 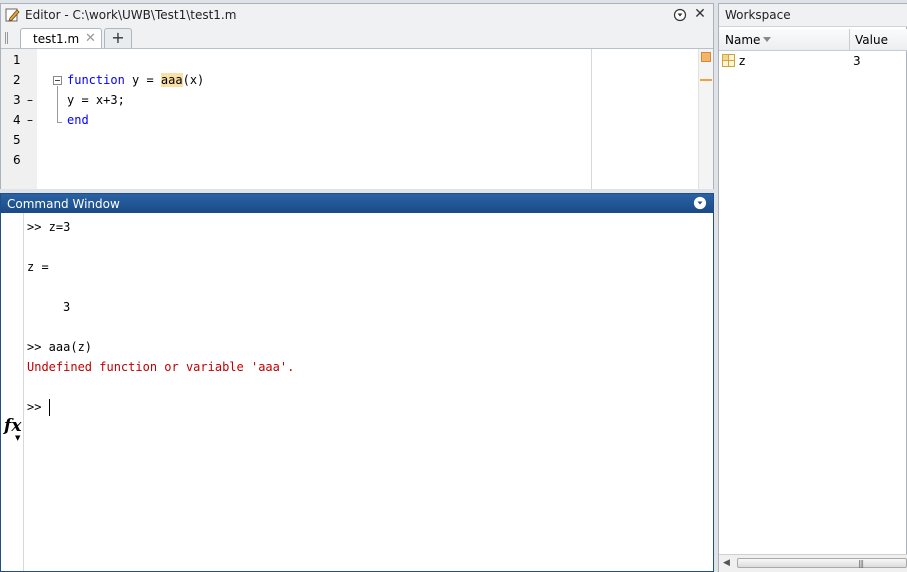 I want to click on editor-tabstrip: test1.m ✕ +, so click(x=357, y=37).